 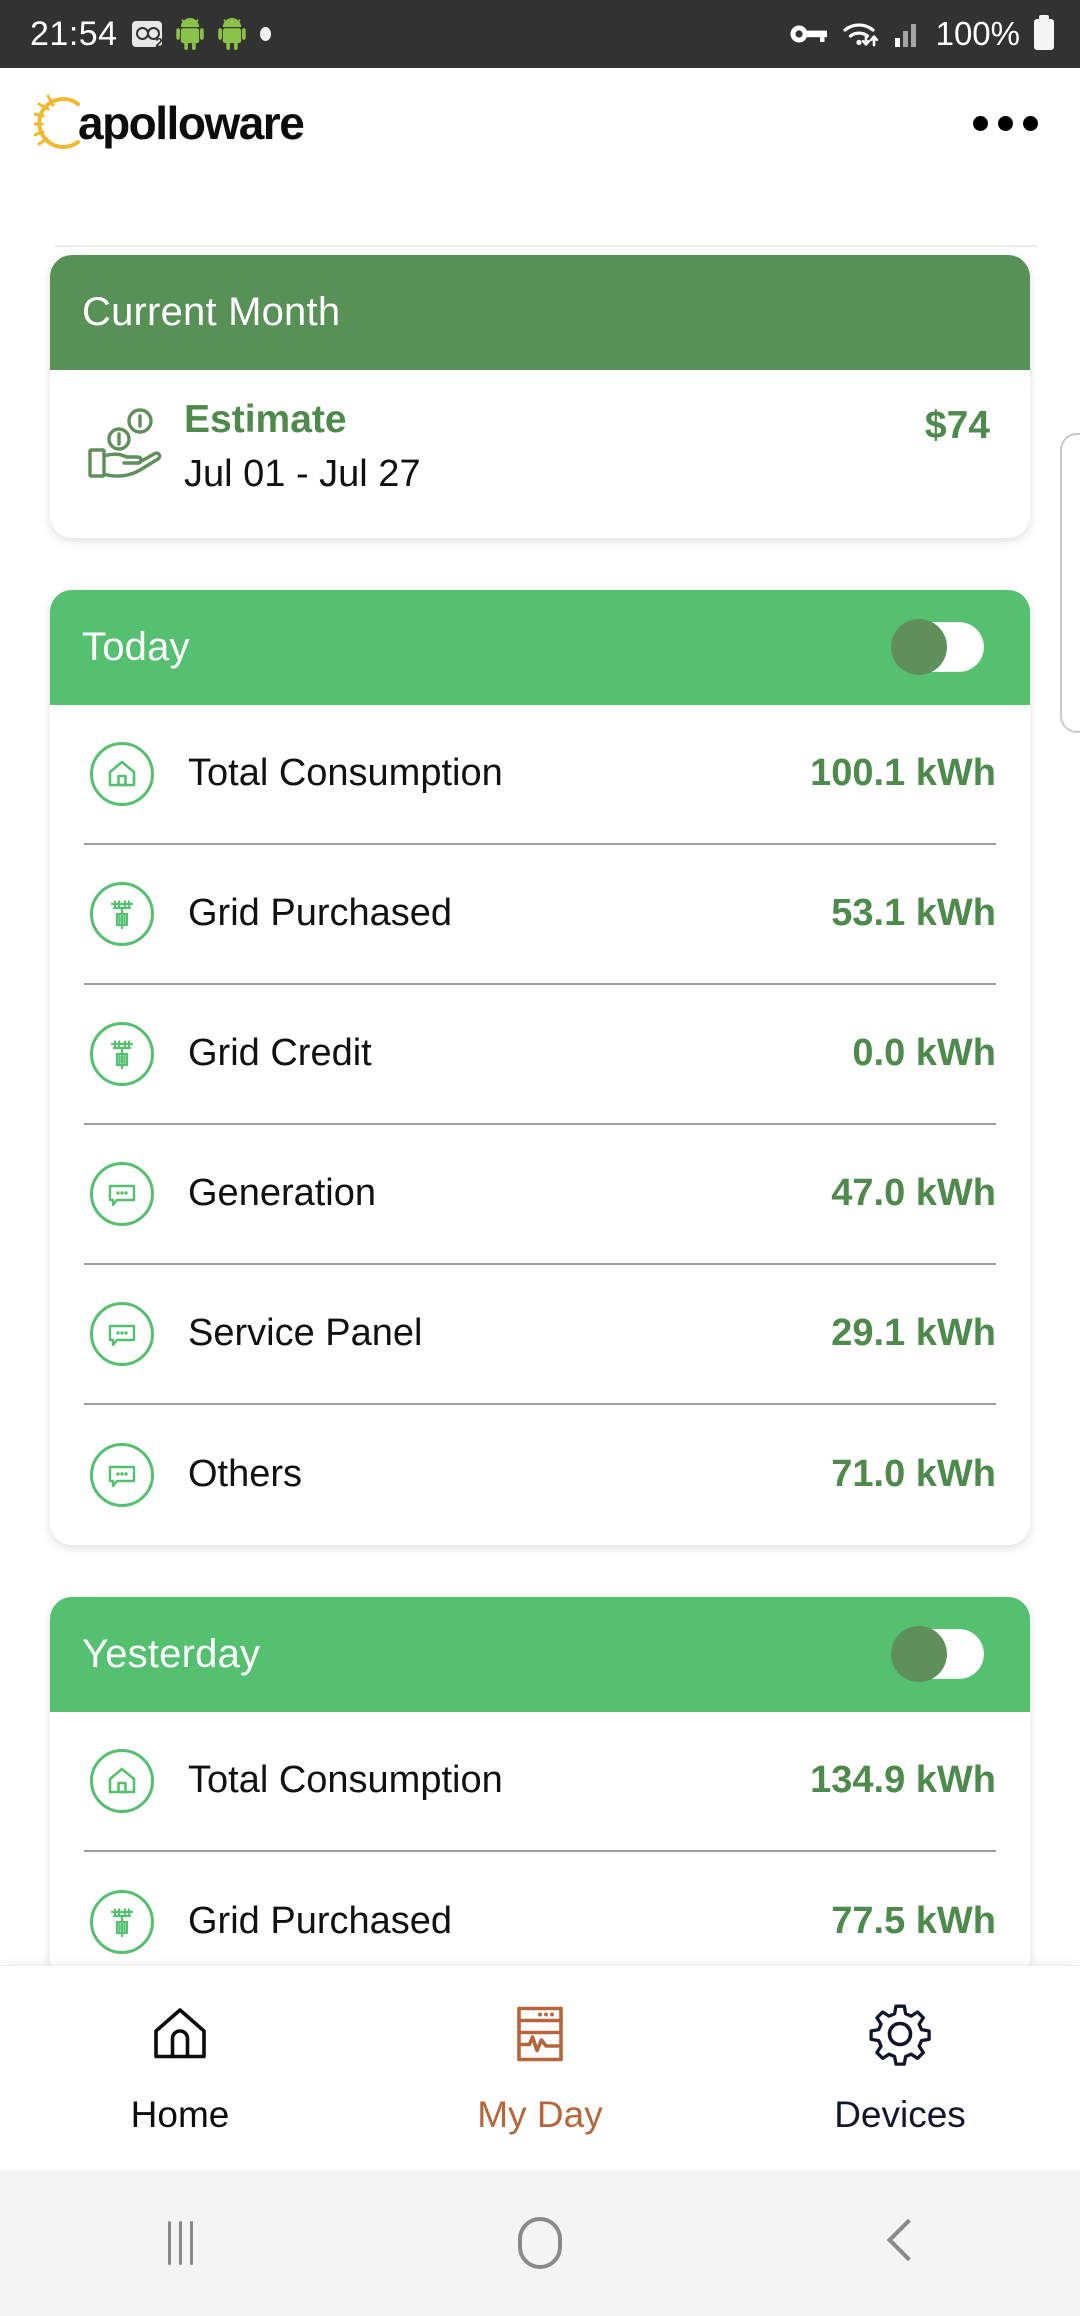 I want to click on battery-icon, so click(x=1044, y=32).